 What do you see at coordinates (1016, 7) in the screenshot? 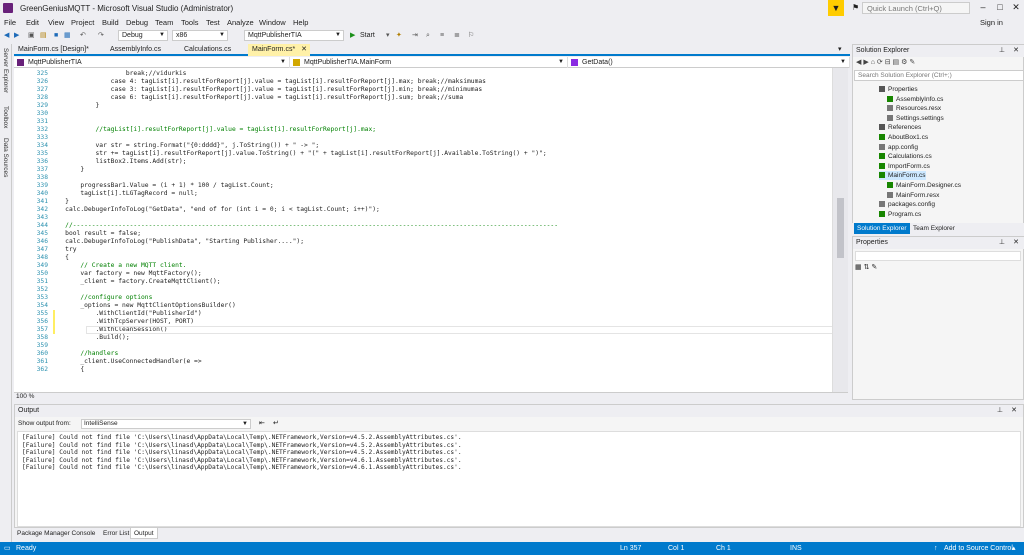
I see `close-button: ✕` at bounding box center [1016, 7].